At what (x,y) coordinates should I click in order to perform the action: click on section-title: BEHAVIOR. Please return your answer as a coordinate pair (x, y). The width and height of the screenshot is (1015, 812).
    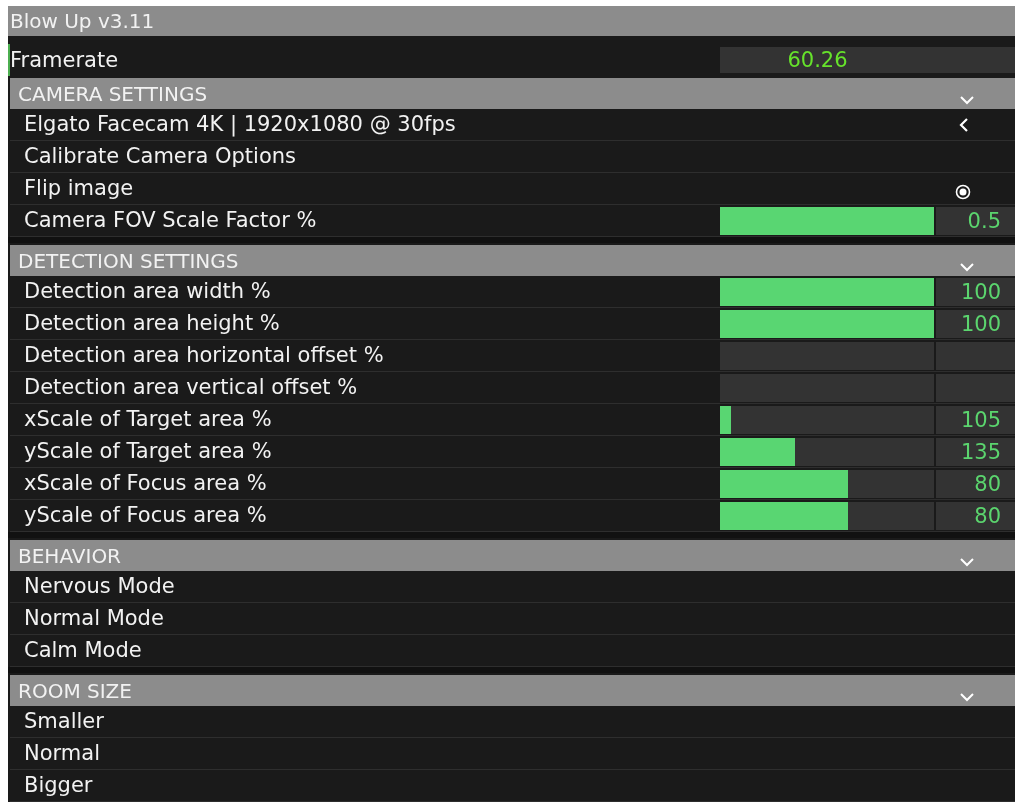
    Looking at the image, I should click on (70, 556).